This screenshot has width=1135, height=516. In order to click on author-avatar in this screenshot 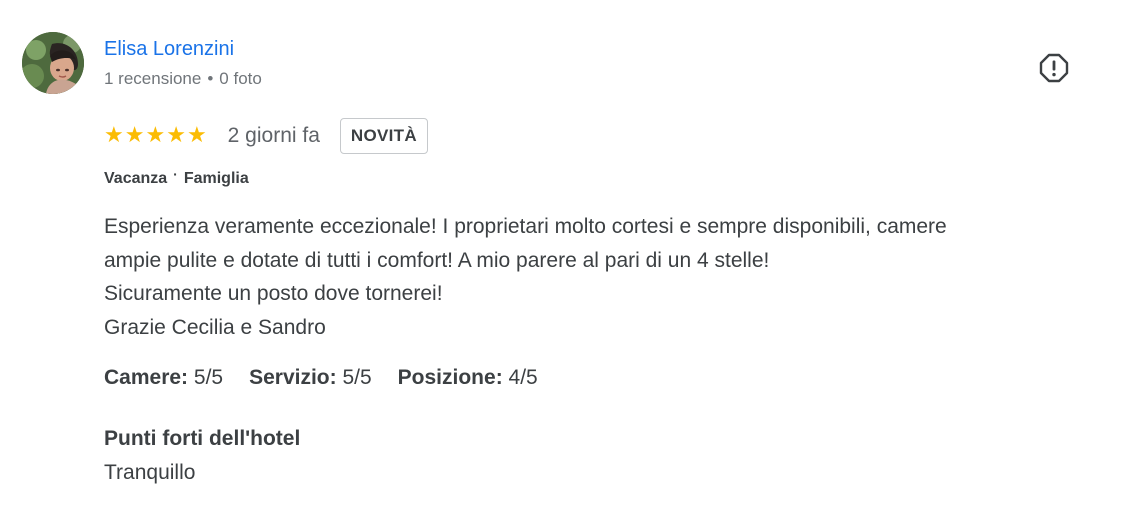, I will do `click(53, 63)`.